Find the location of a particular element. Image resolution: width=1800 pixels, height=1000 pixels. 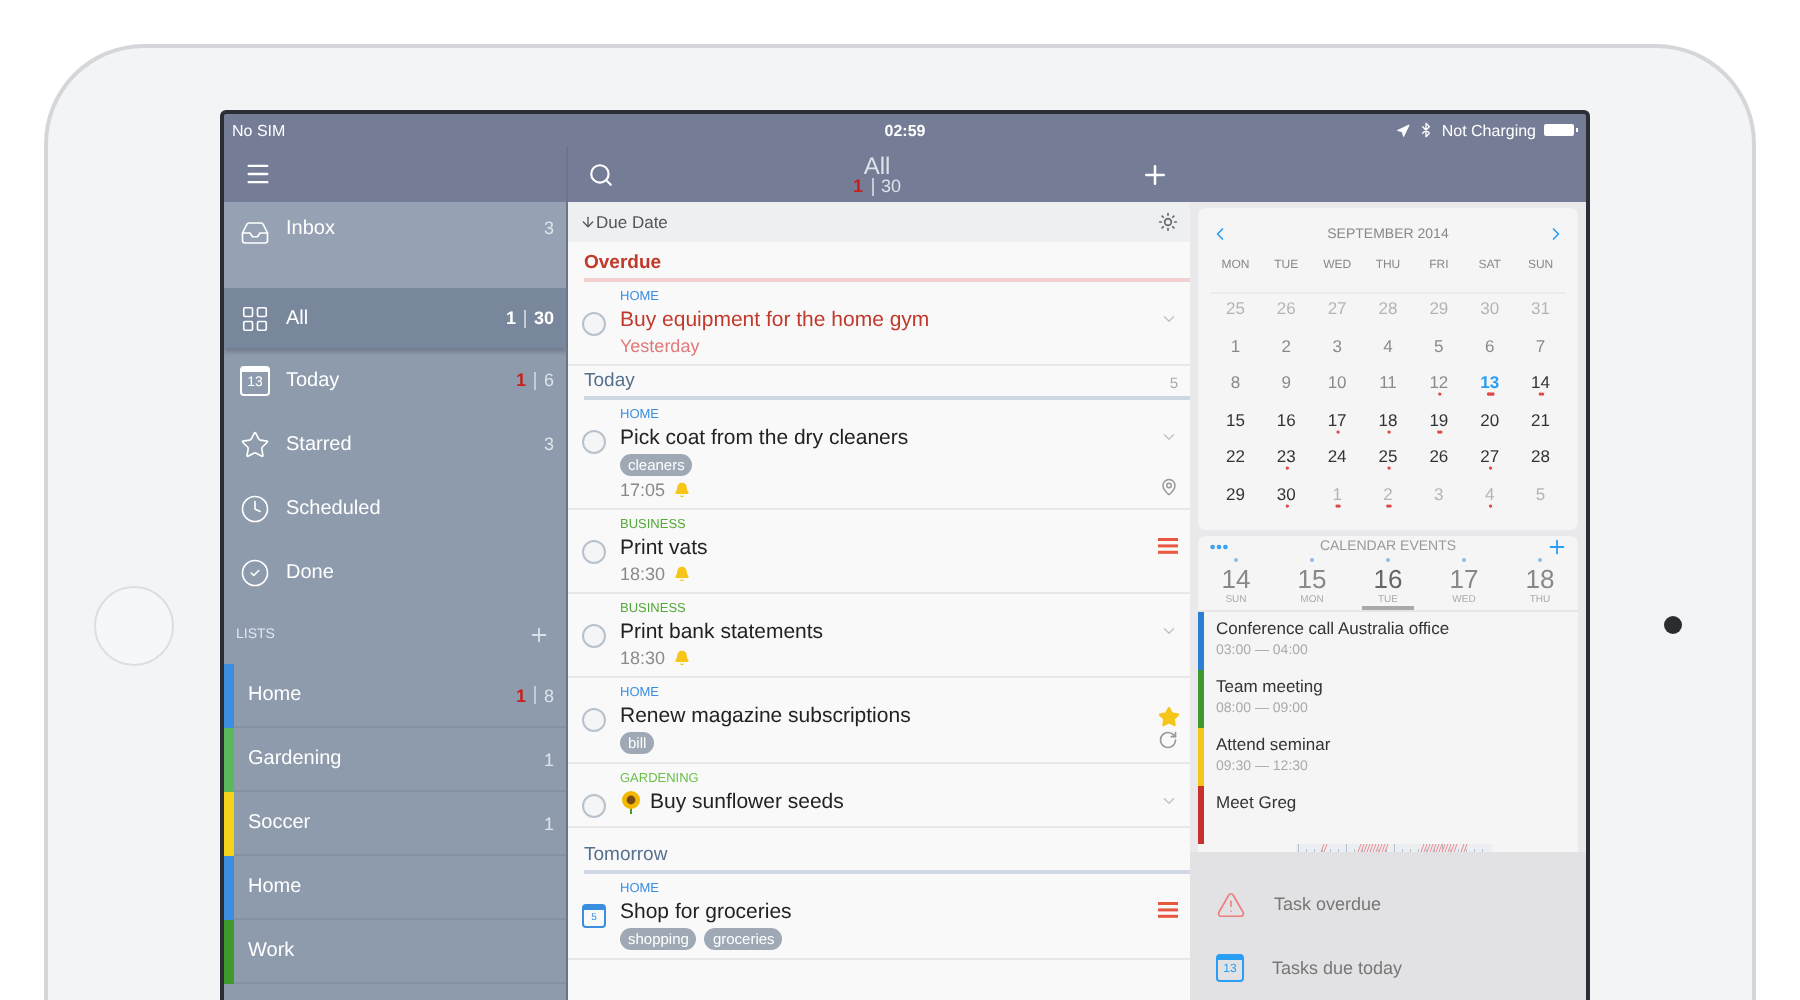

day-number: 20 is located at coordinates (1490, 419).